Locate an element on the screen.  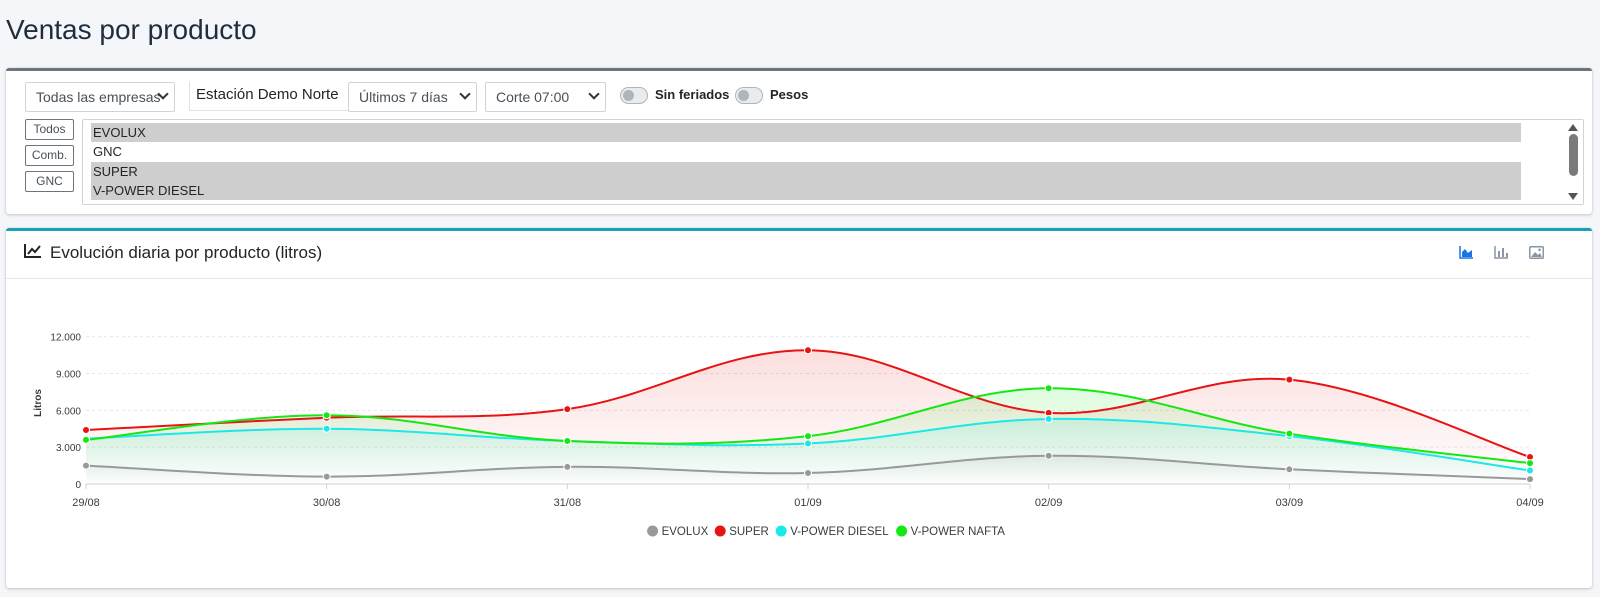
legend-label: EVOLUX is located at coordinates (685, 532).